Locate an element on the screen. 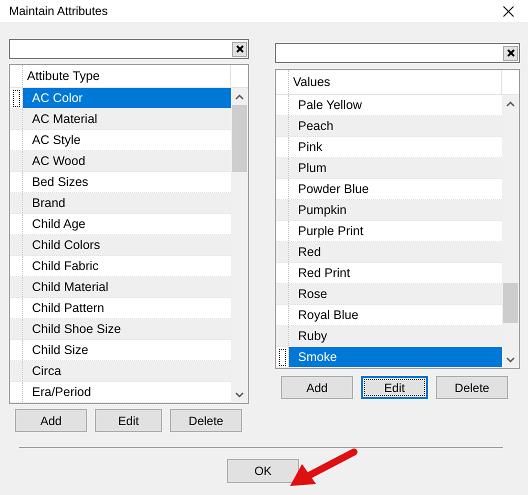 The image size is (528, 495). grid-row: Pale Yellow is located at coordinates (395, 105).